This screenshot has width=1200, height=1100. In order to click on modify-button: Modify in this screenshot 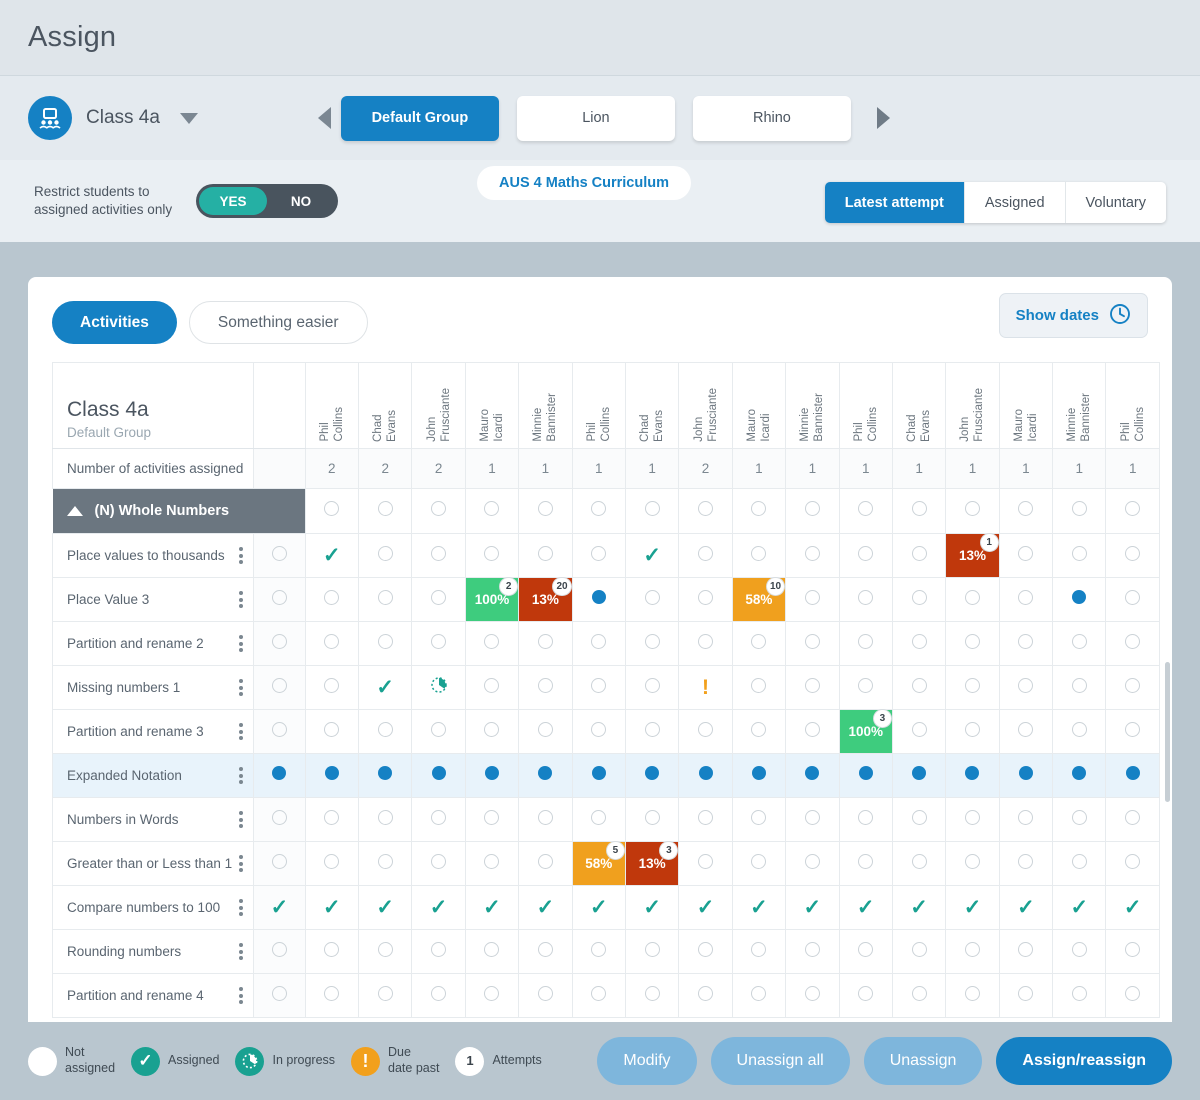, I will do `click(647, 1061)`.